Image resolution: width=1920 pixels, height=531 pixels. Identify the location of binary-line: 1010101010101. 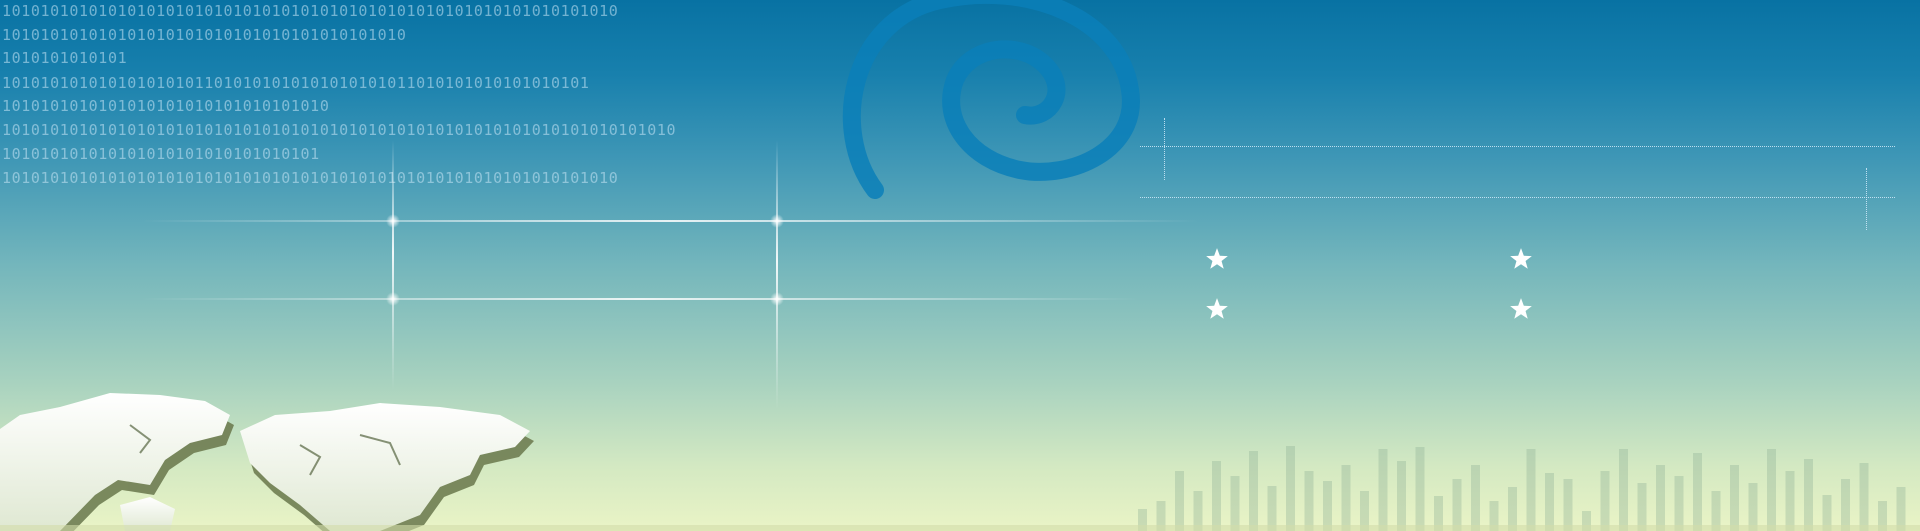
(65, 58).